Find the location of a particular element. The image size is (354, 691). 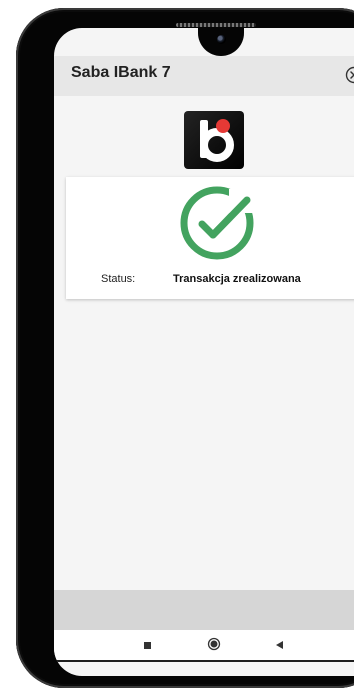

transaction-result-card: Status: Transakcja zrealizowana is located at coordinates (210, 238).